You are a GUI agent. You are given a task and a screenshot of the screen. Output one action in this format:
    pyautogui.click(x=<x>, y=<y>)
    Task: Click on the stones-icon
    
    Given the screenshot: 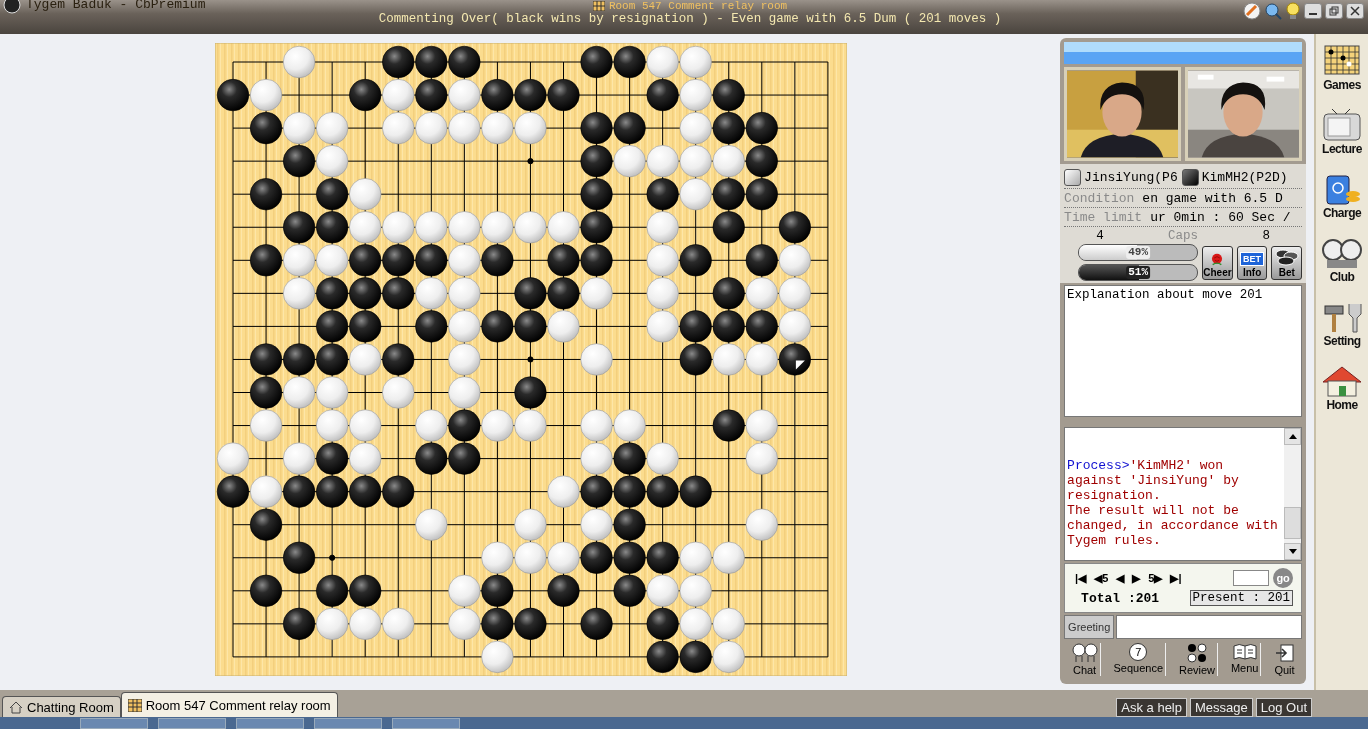 What is the action you would take?
    pyautogui.click(x=1197, y=653)
    